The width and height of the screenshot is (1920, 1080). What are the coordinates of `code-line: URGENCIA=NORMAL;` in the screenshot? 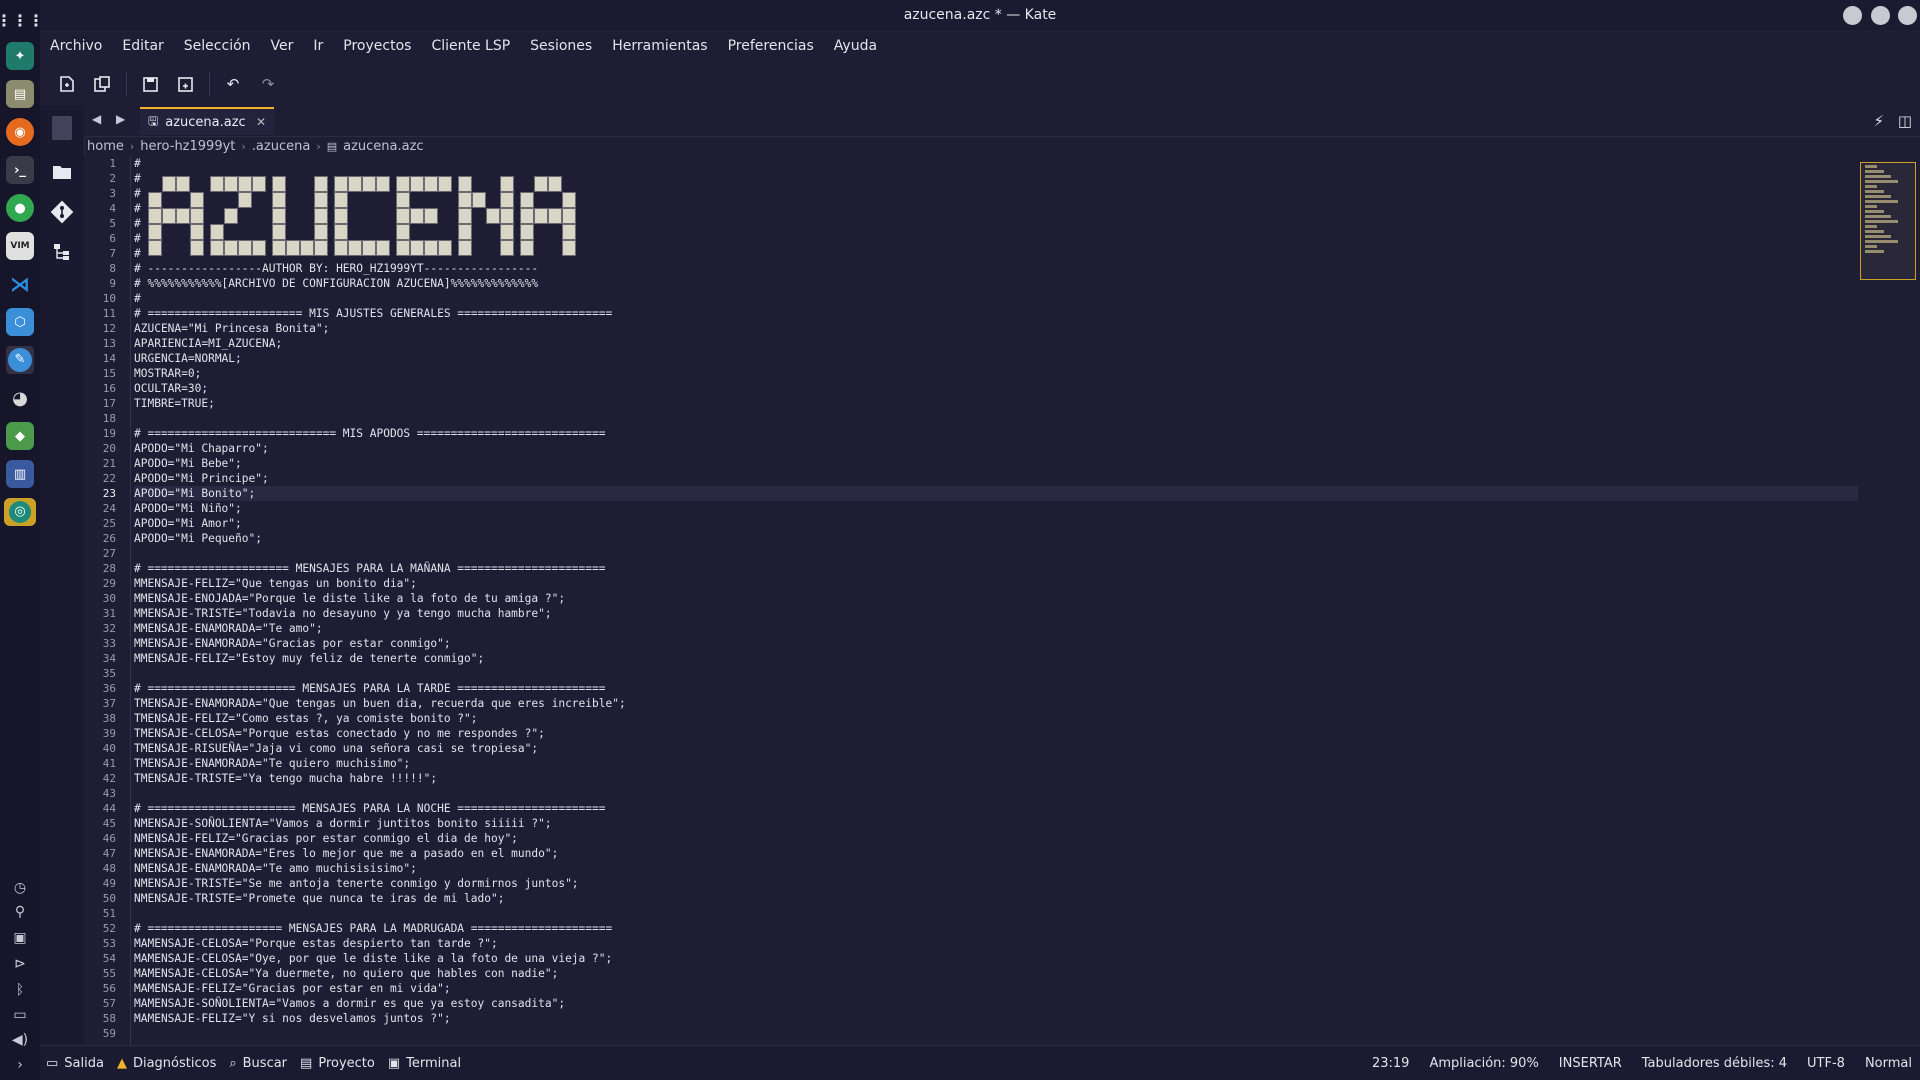 It's located at (996, 358).